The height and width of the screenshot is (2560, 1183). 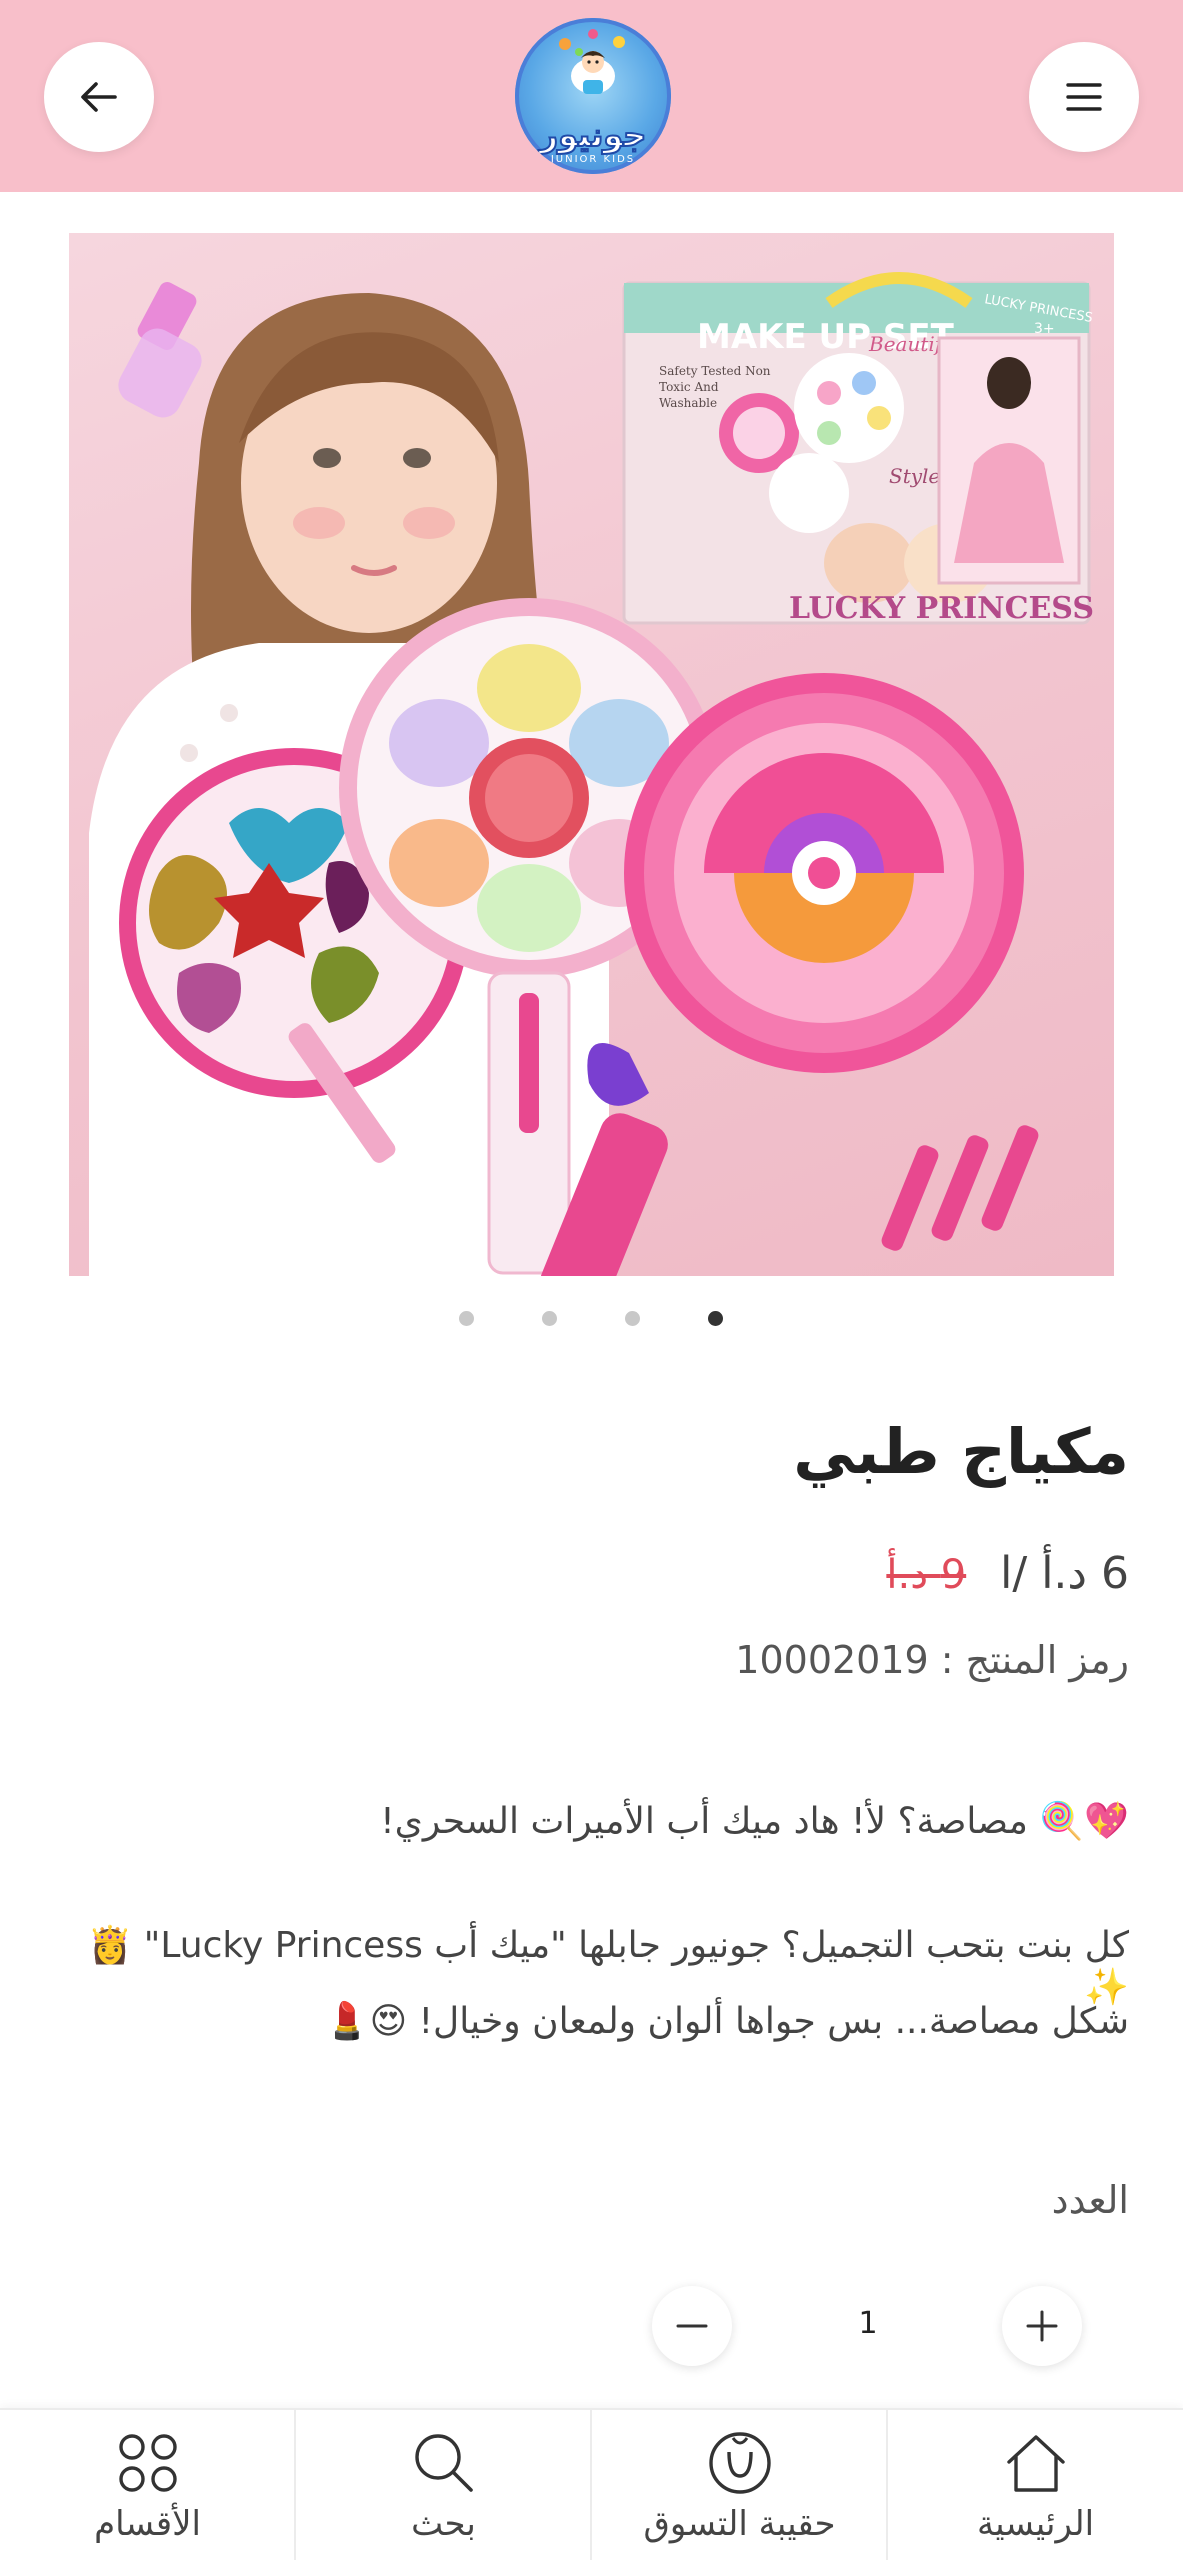 I want to click on nail-polish-image, so click(x=160, y=350).